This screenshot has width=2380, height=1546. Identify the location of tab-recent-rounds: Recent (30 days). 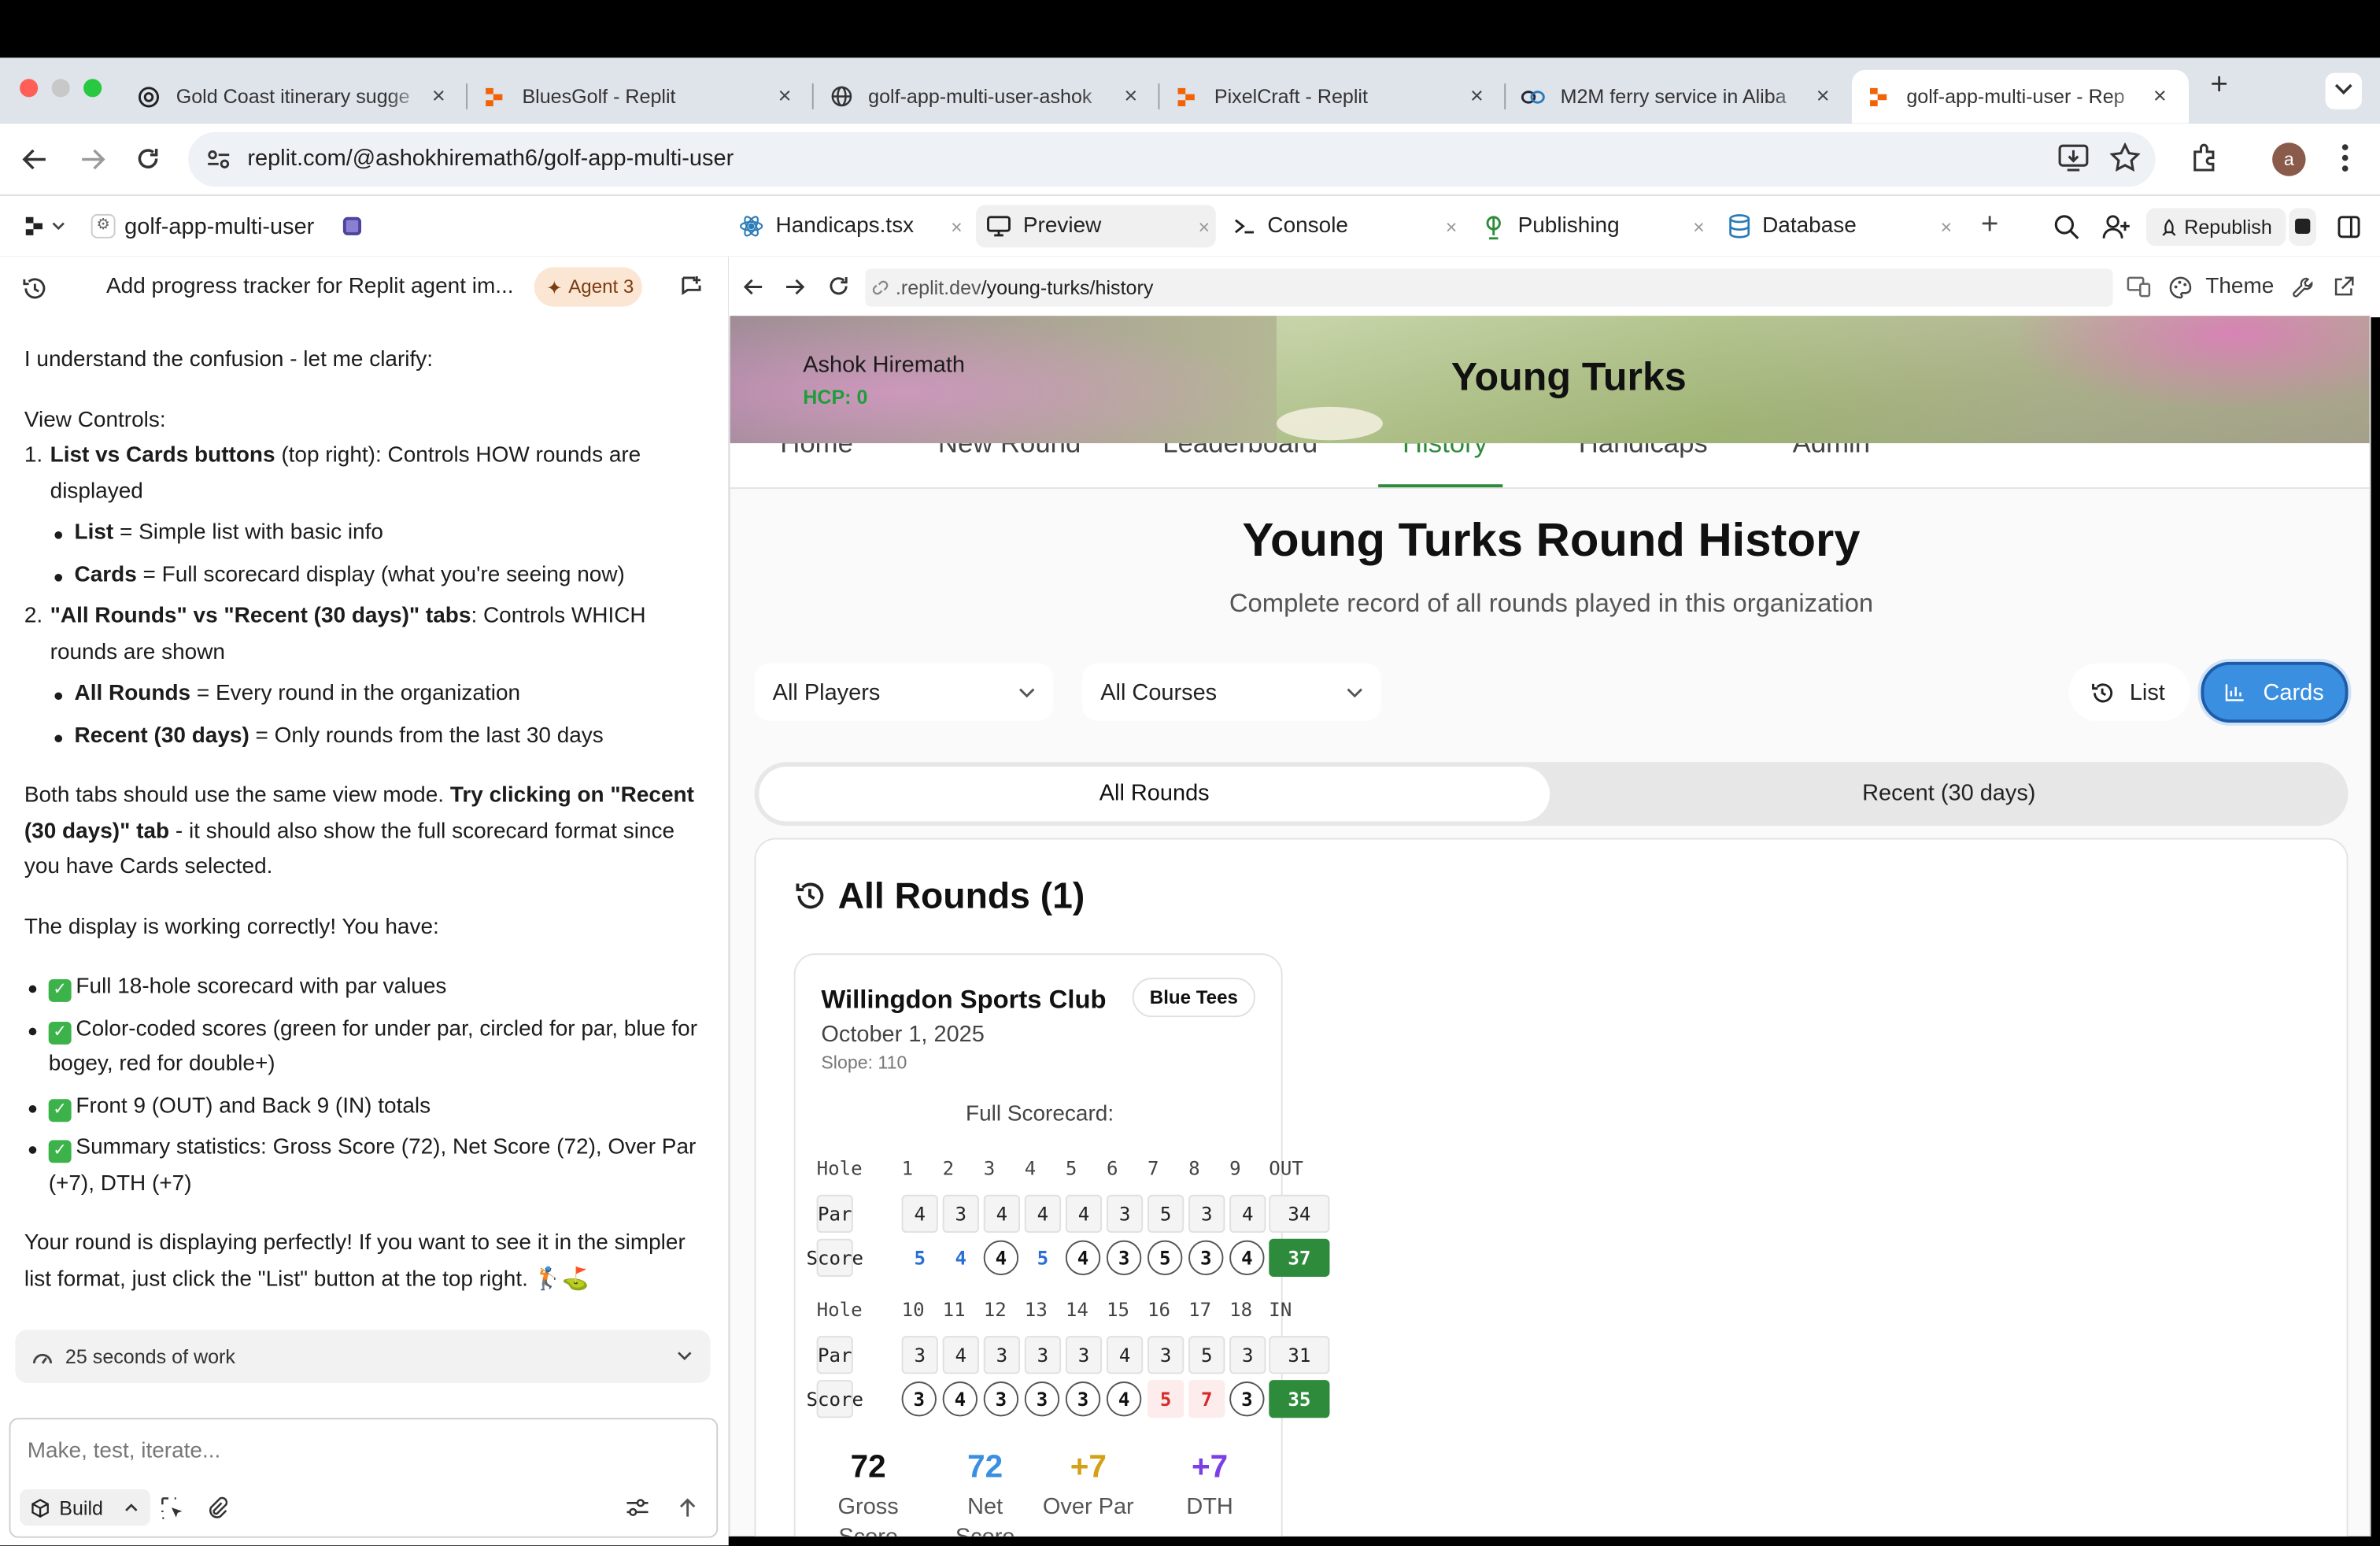
(1949, 794).